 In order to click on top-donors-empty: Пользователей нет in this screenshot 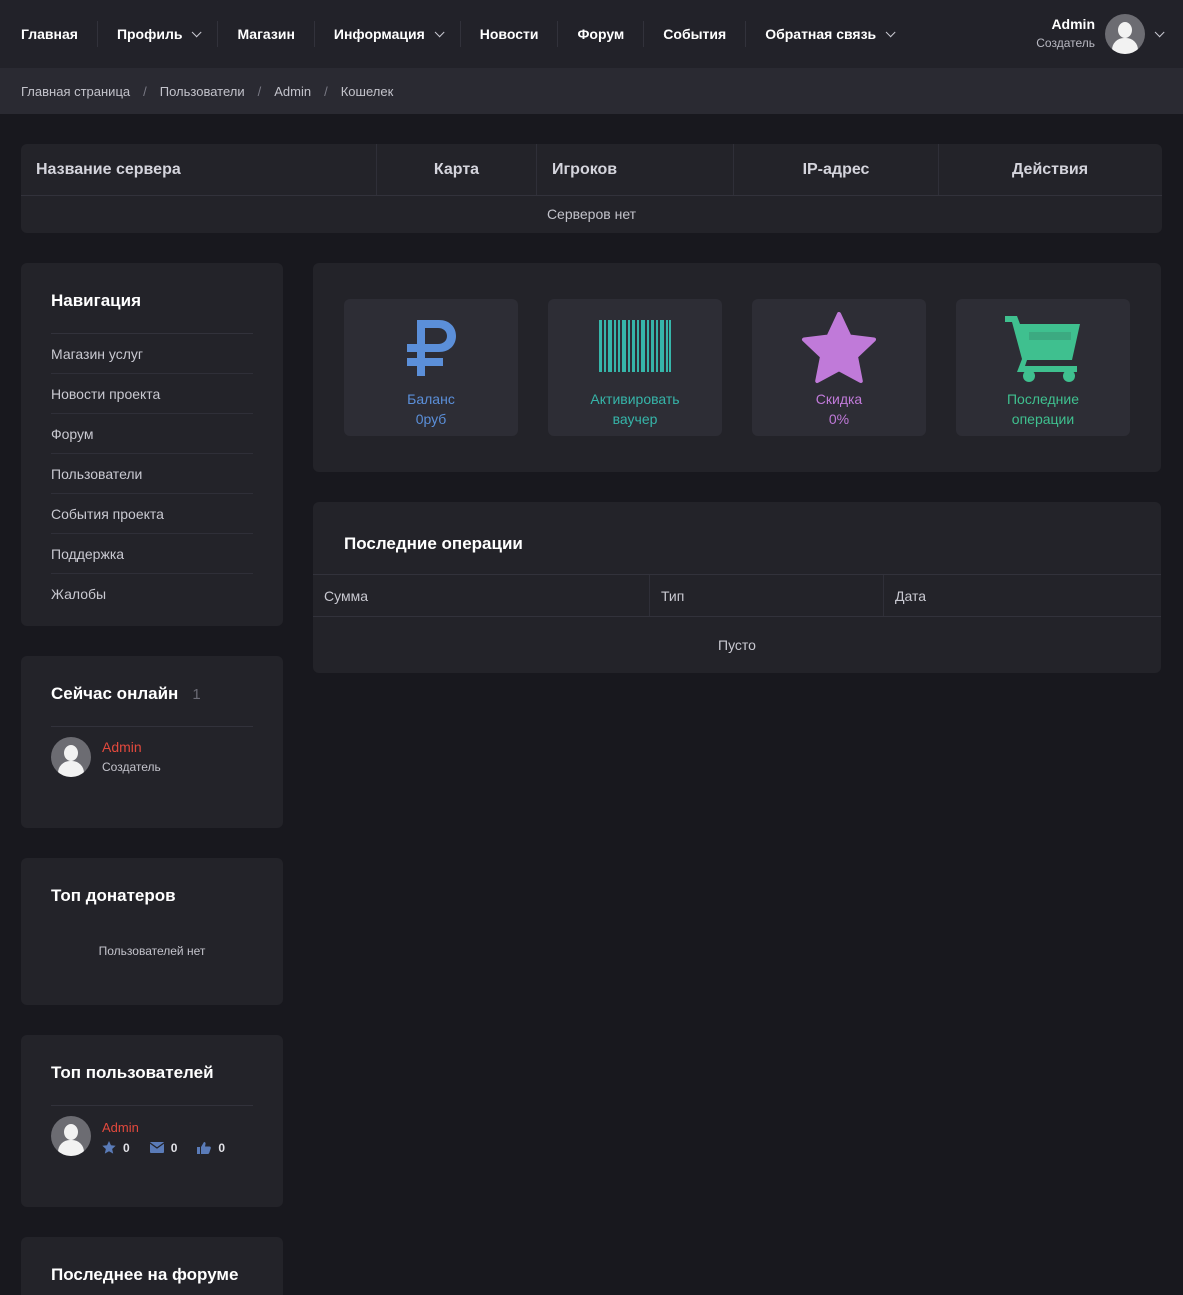, I will do `click(152, 951)`.